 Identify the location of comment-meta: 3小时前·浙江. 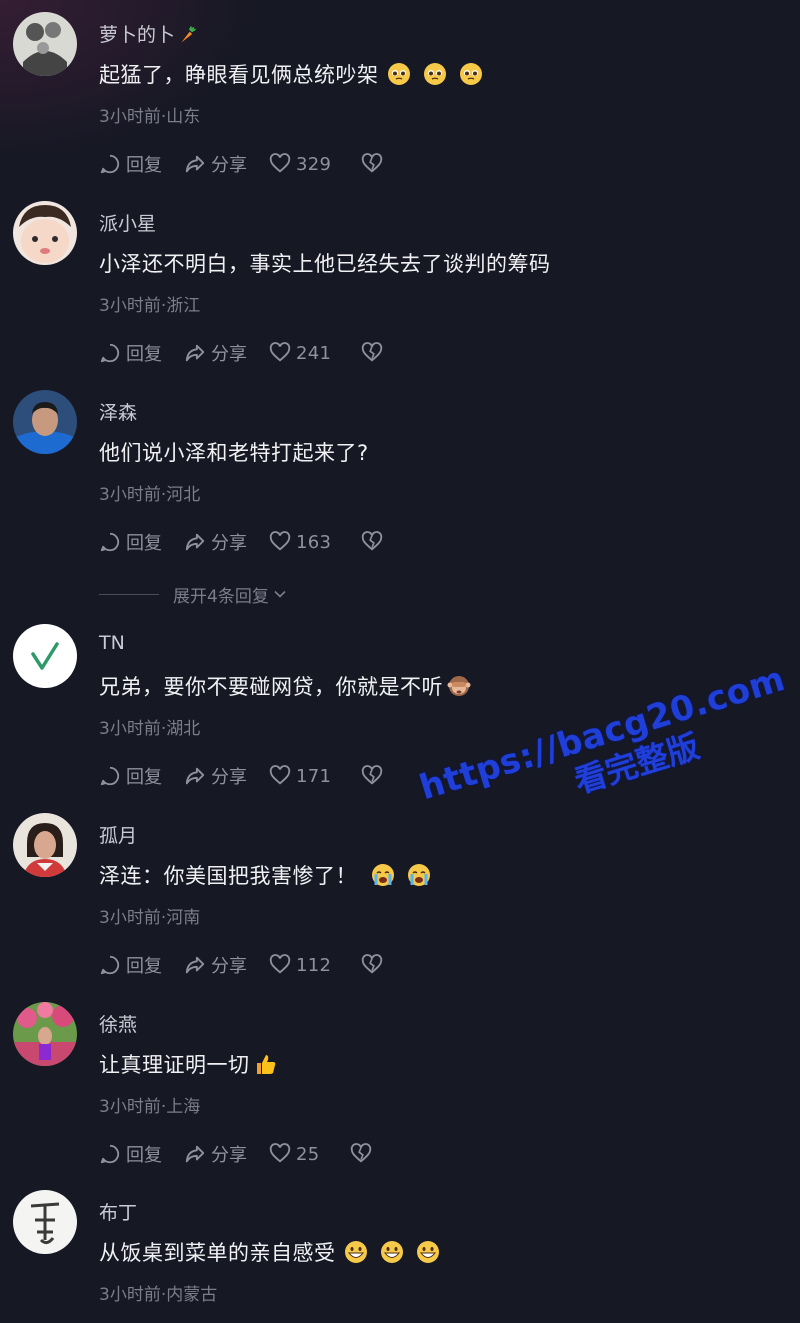
(150, 306).